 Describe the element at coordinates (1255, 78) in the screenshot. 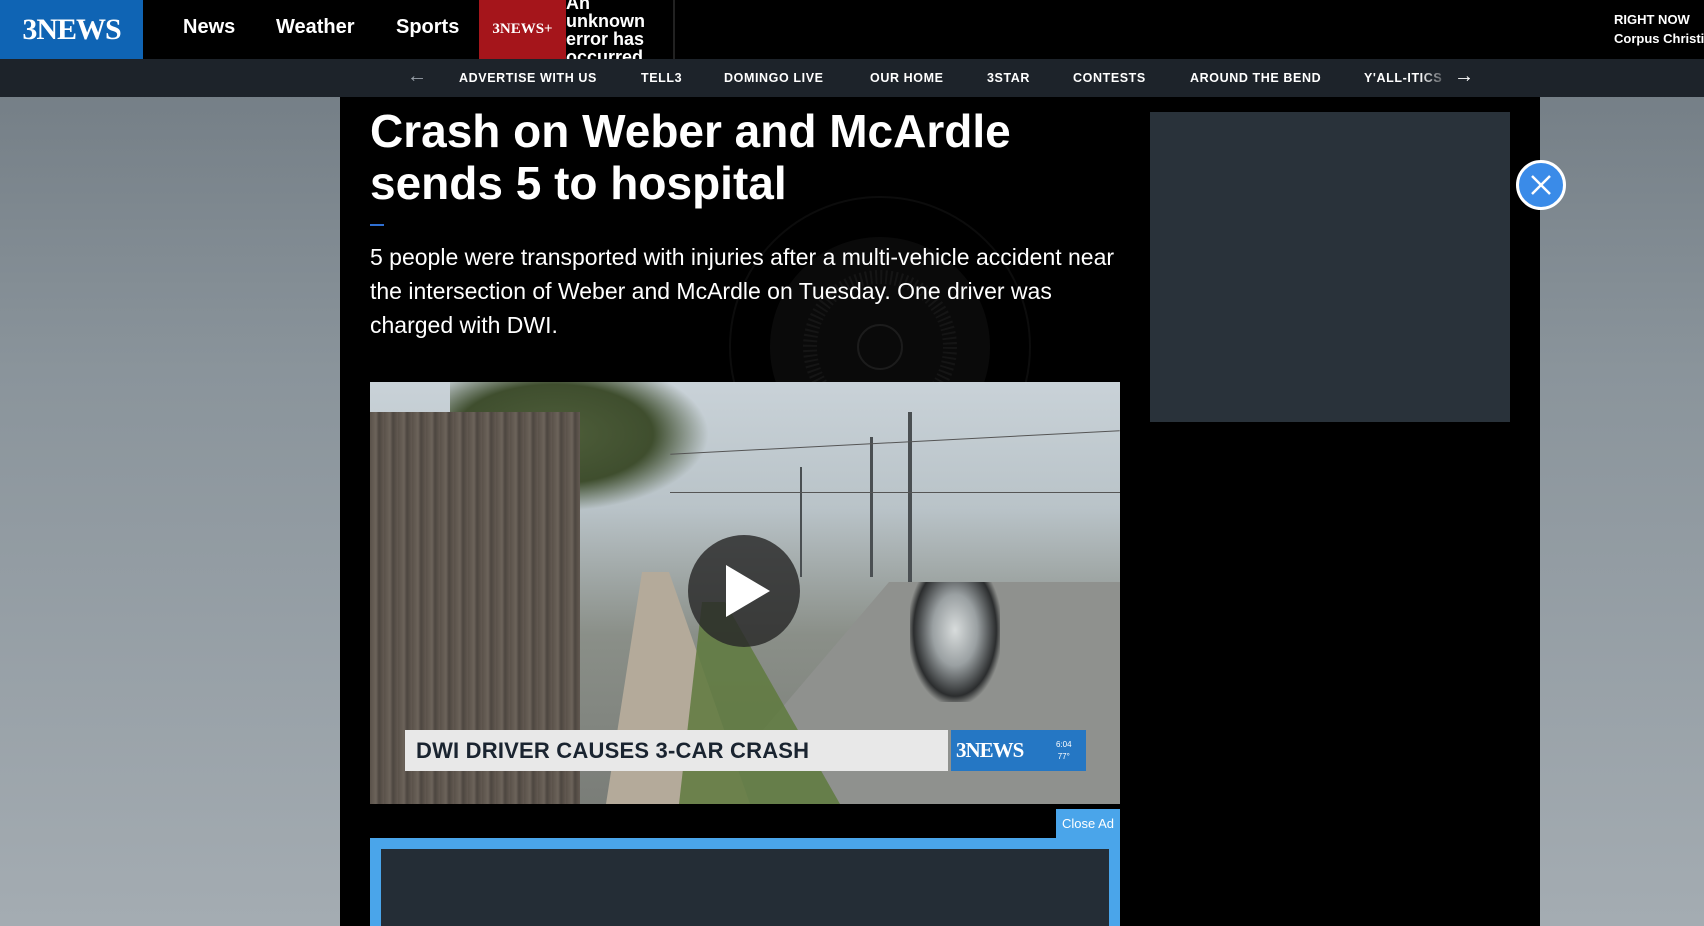

I see `subnav-around-the-bend: AROUND THE BEND` at that location.